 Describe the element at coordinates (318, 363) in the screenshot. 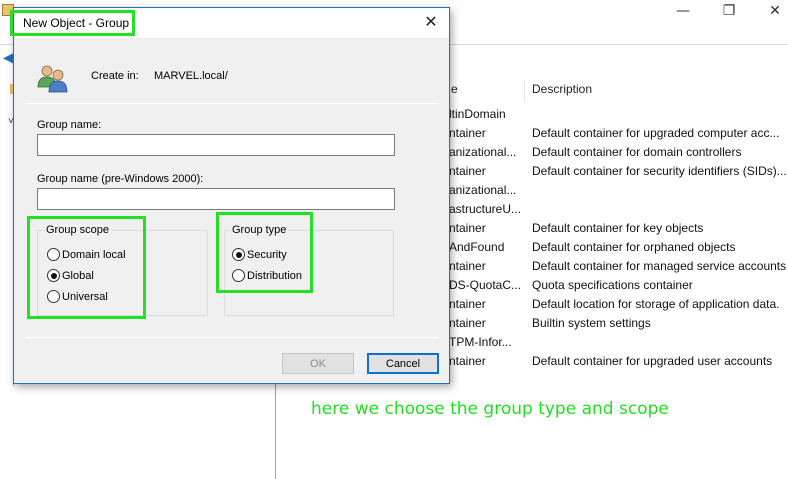

I see `ok-button: OK` at that location.